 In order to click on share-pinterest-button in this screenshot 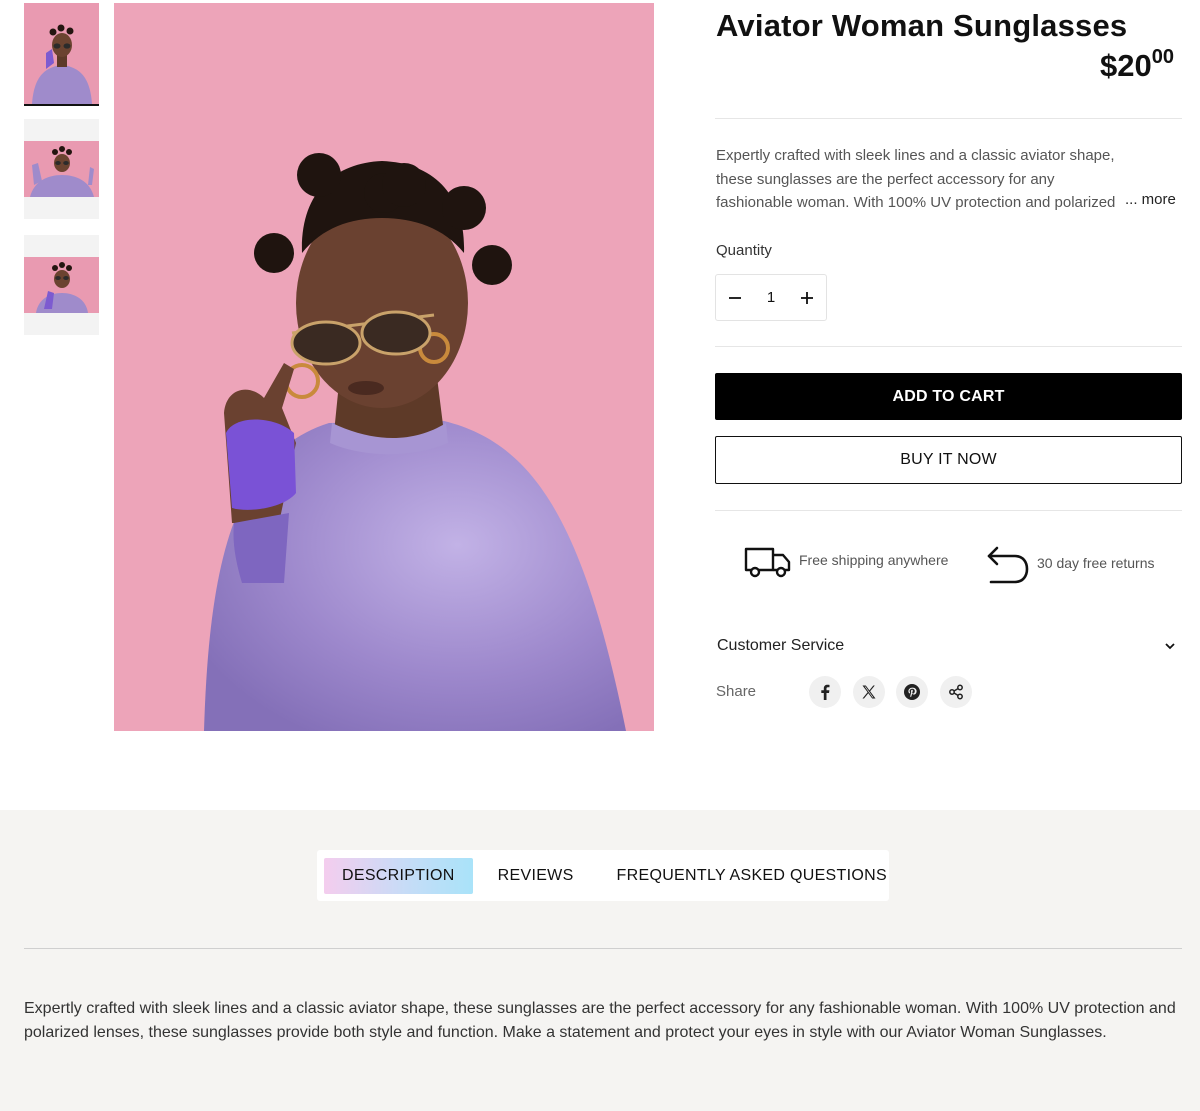, I will do `click(912, 692)`.